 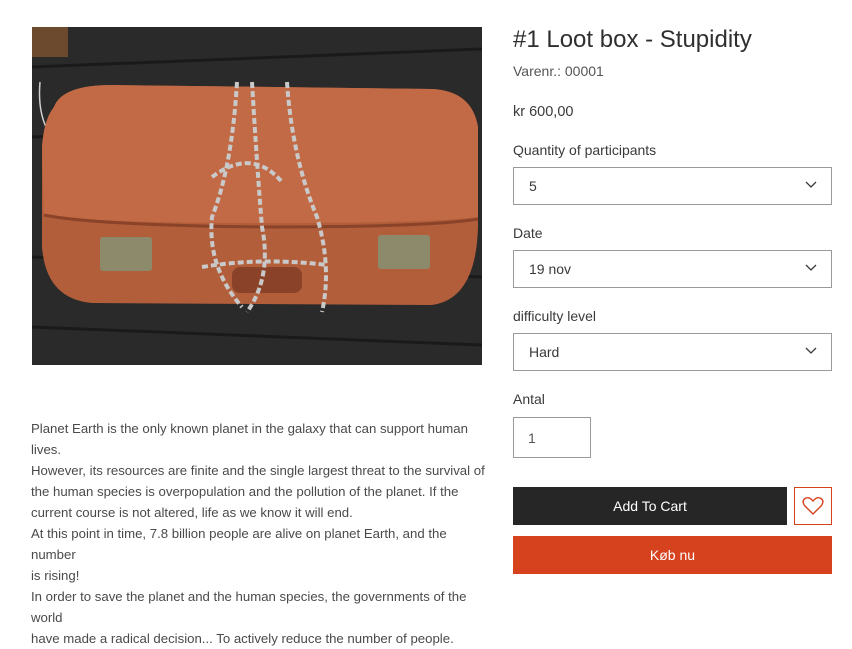 What do you see at coordinates (632, 39) in the screenshot?
I see `product-title: #1 Loot box - Stupidity` at bounding box center [632, 39].